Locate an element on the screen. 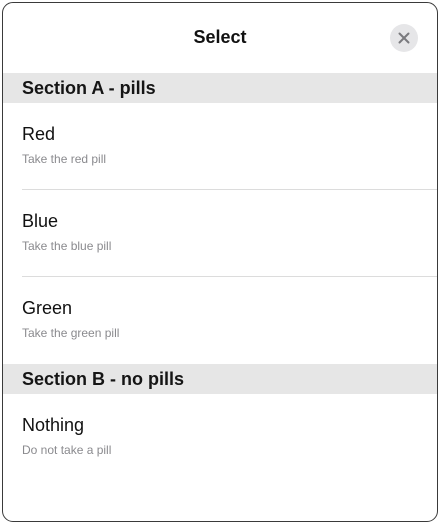  close-button is located at coordinates (404, 38).